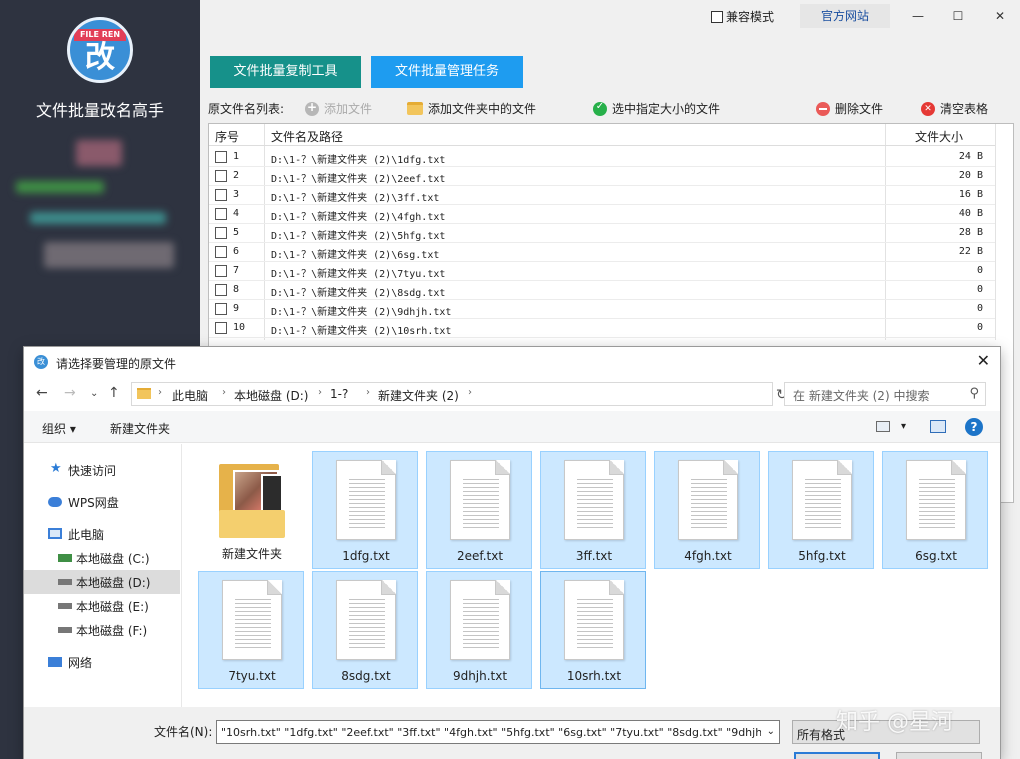 Image resolution: width=1020 pixels, height=759 pixels. What do you see at coordinates (271, 395) in the screenshot?
I see `breadcrumb-drive-d: 本地磁盘 (D:)` at bounding box center [271, 395].